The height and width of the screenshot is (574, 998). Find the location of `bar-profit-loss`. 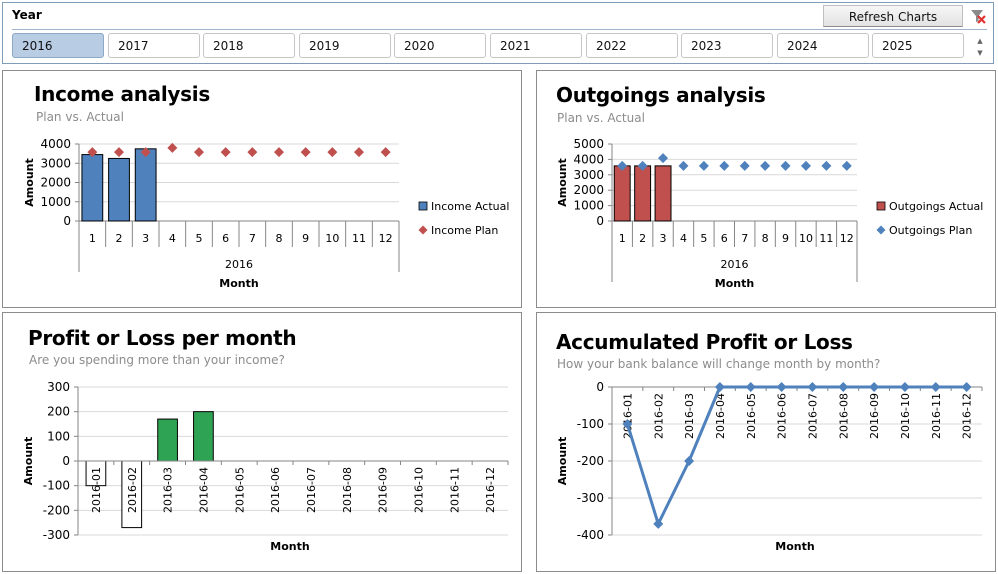

bar-profit-loss is located at coordinates (167, 440).